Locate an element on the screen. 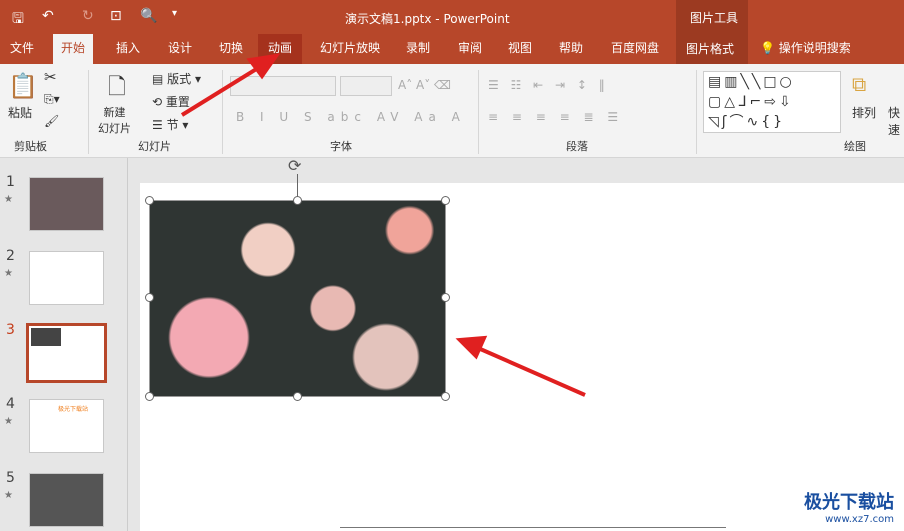 This screenshot has width=904, height=531. arrow-to-picture is located at coordinates (531, 371).